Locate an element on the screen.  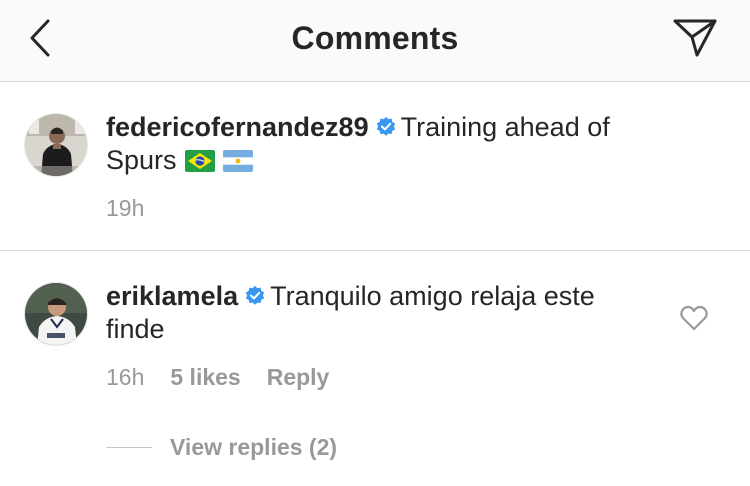
like-button is located at coordinates (694, 318).